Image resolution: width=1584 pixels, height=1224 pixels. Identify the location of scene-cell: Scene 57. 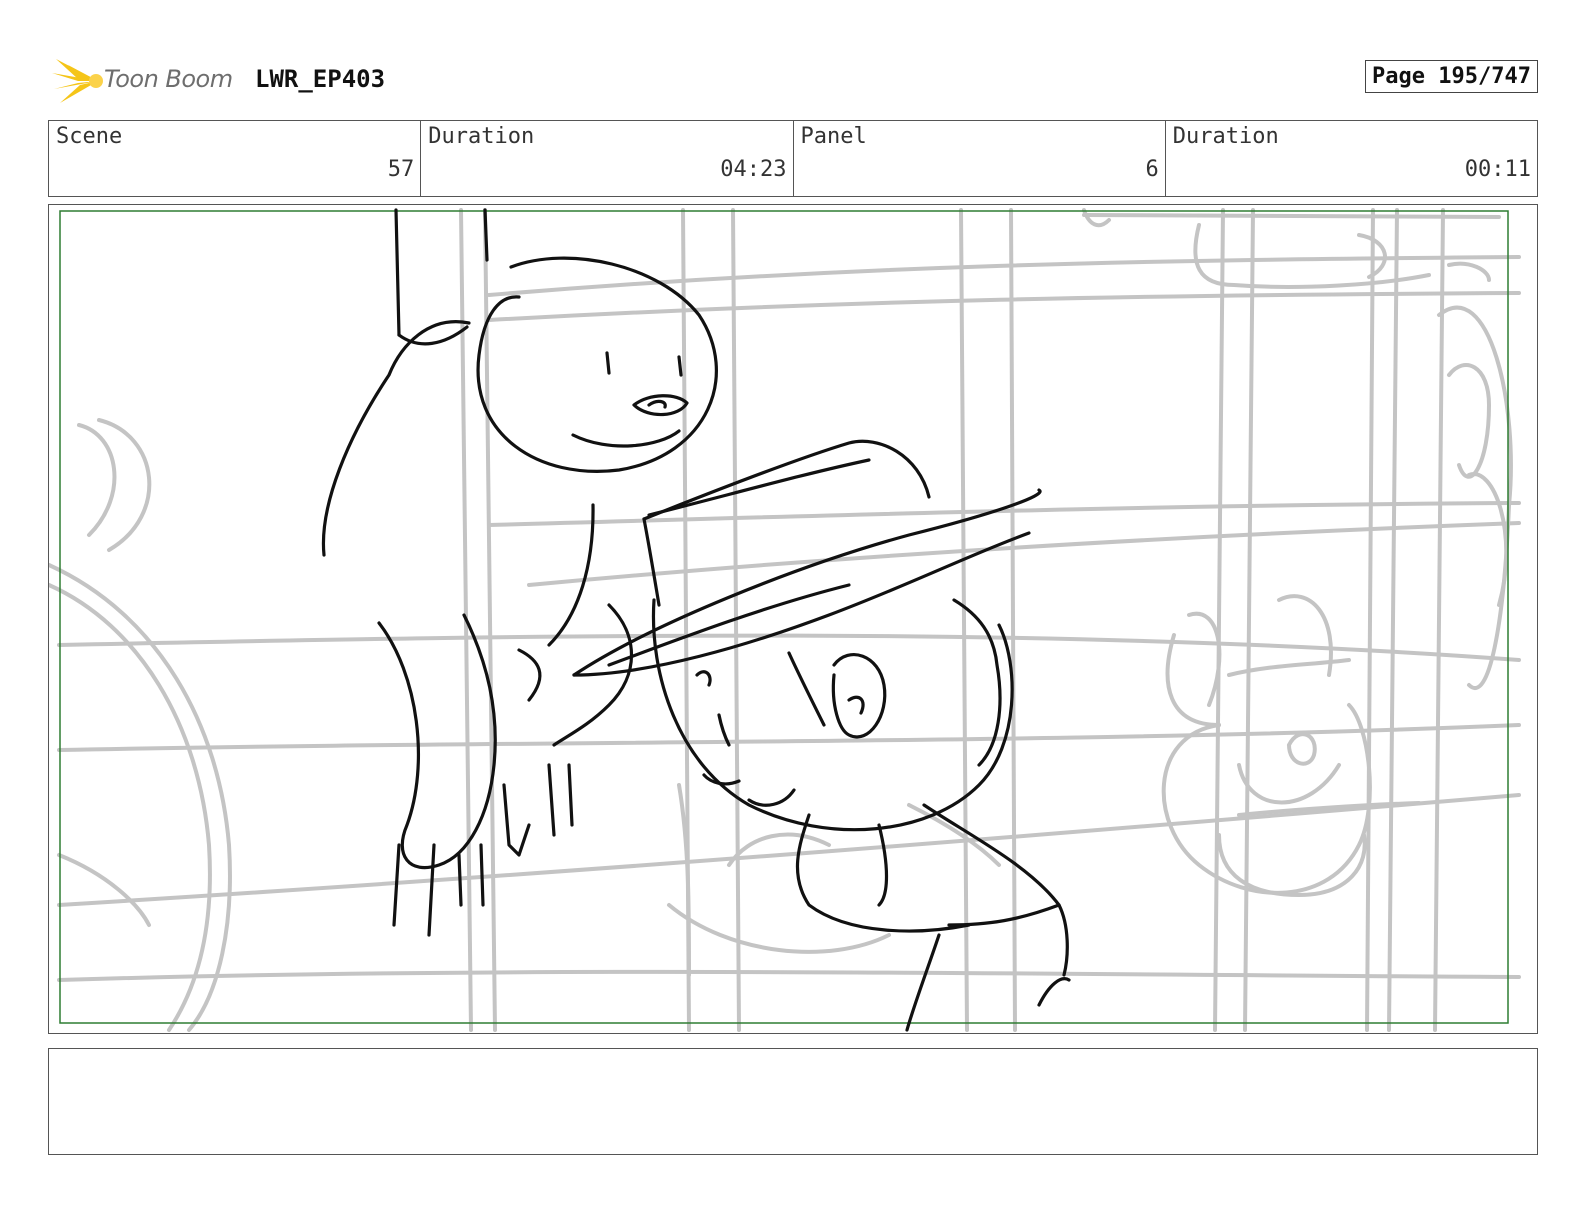
(235, 158).